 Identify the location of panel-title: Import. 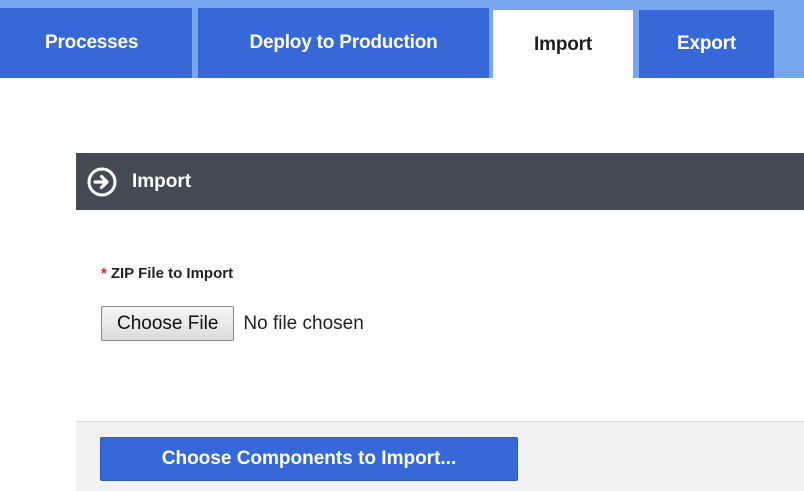
(162, 181).